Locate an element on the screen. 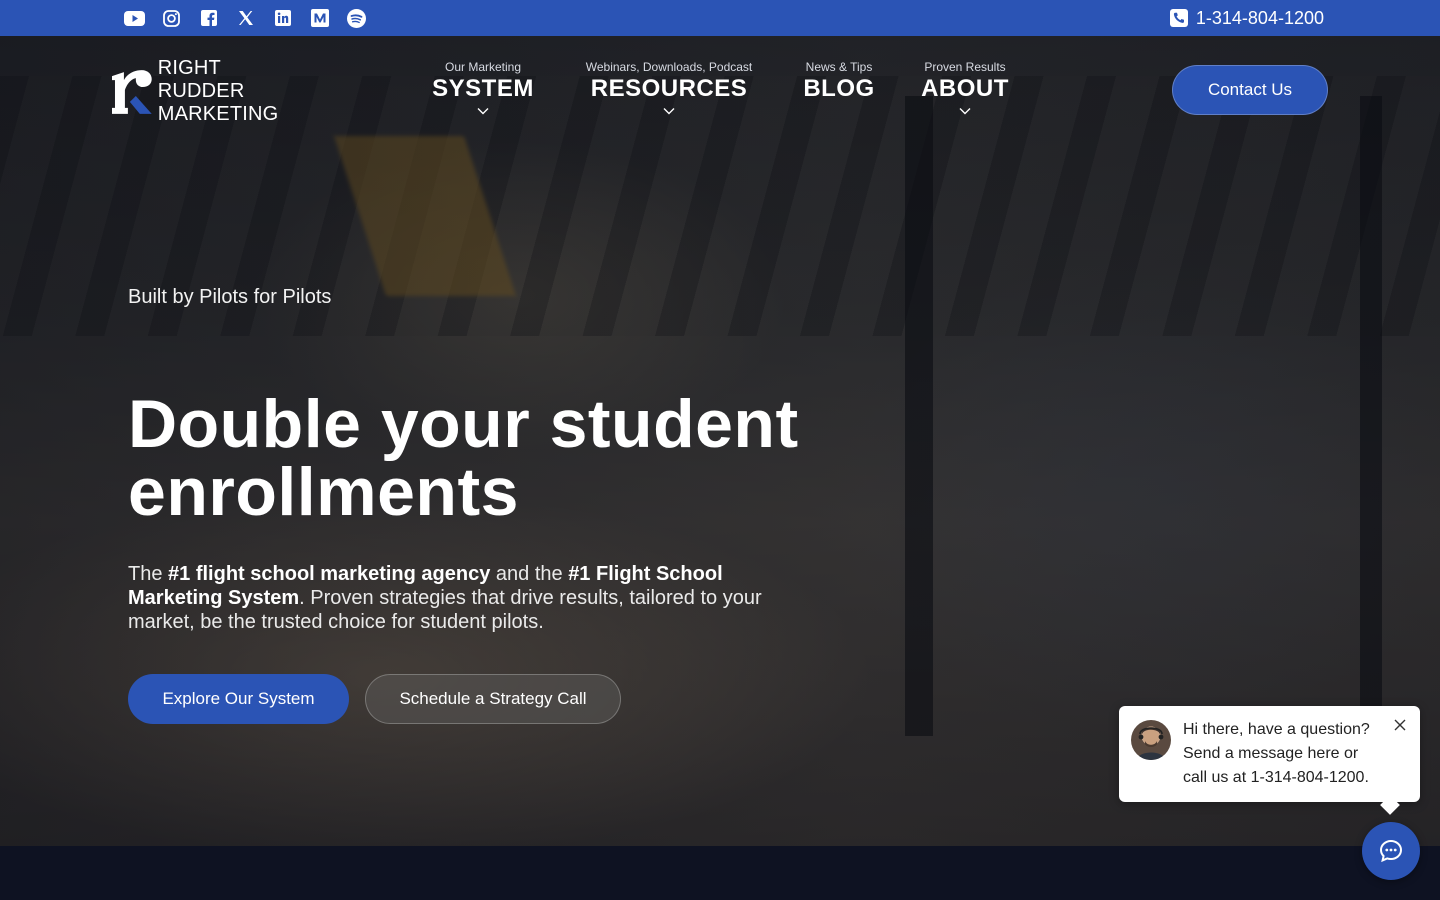 The height and width of the screenshot is (900, 1440). close-icon is located at coordinates (1400, 725).